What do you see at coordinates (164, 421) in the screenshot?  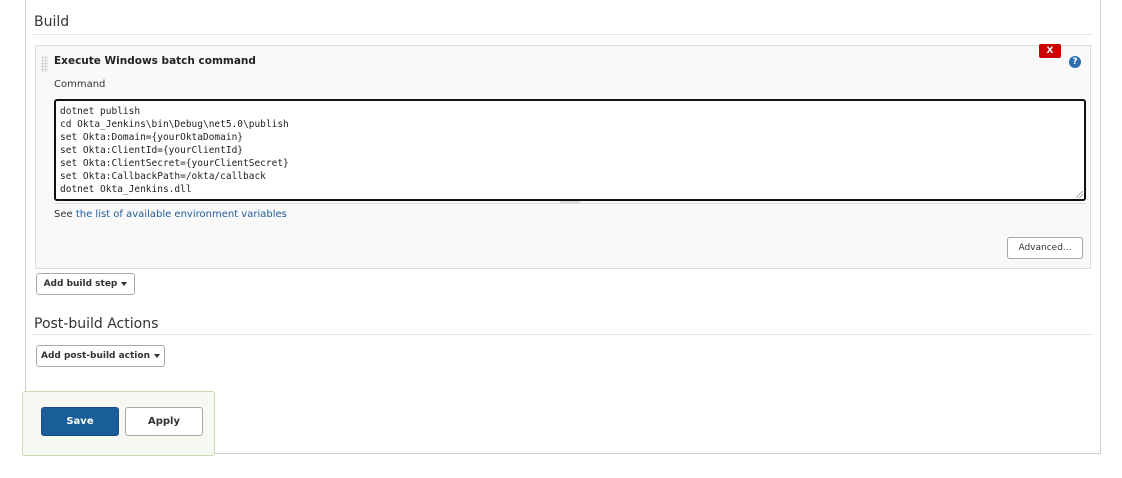 I see `apply-button: Apply` at bounding box center [164, 421].